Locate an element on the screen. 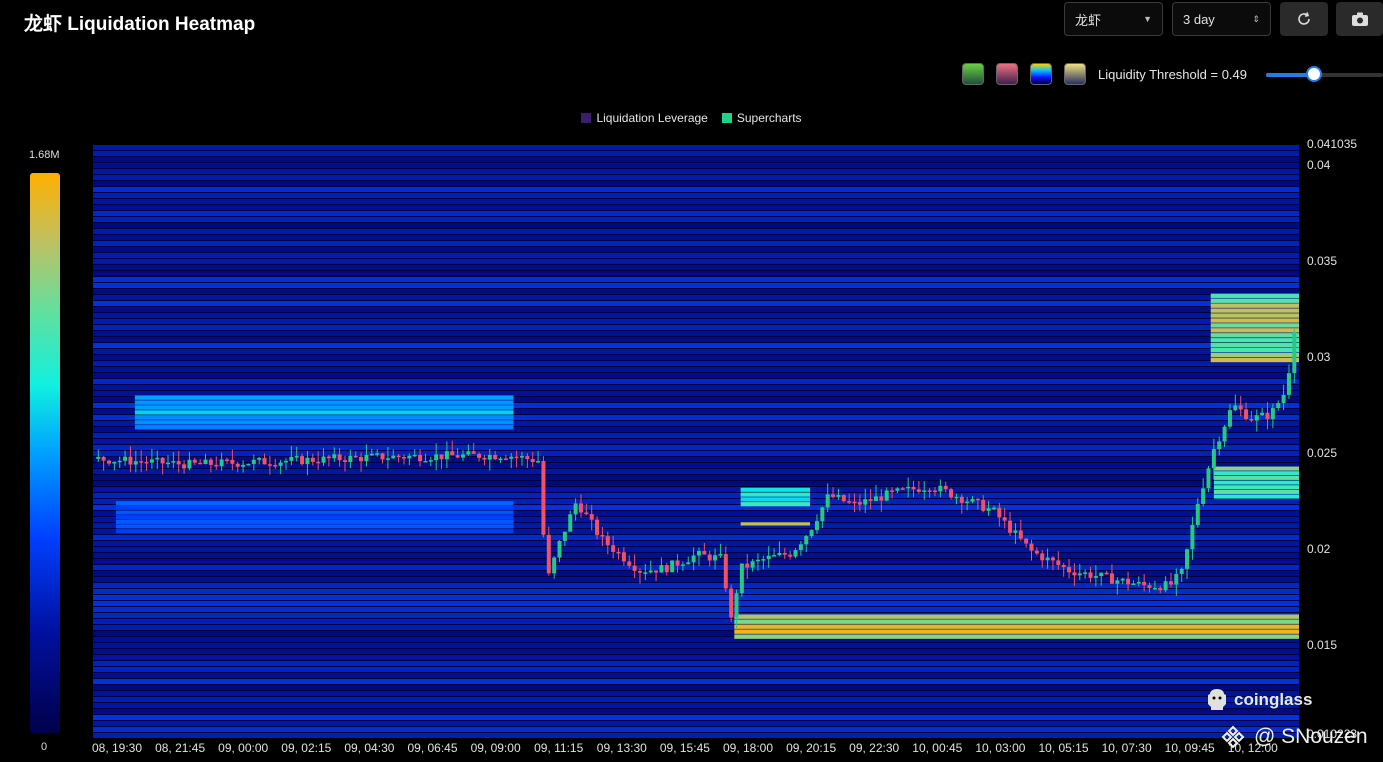  x-axis-tick-label: 10, 09:45 is located at coordinates (1189, 748).